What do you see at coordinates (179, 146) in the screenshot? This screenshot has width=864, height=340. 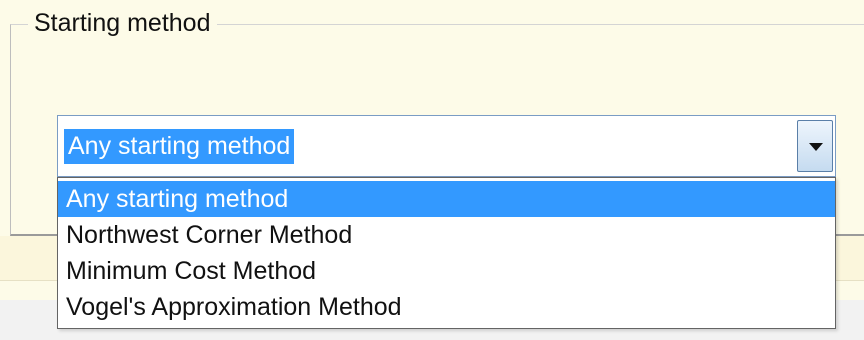 I see `combobox-selected-value: Any starting method` at bounding box center [179, 146].